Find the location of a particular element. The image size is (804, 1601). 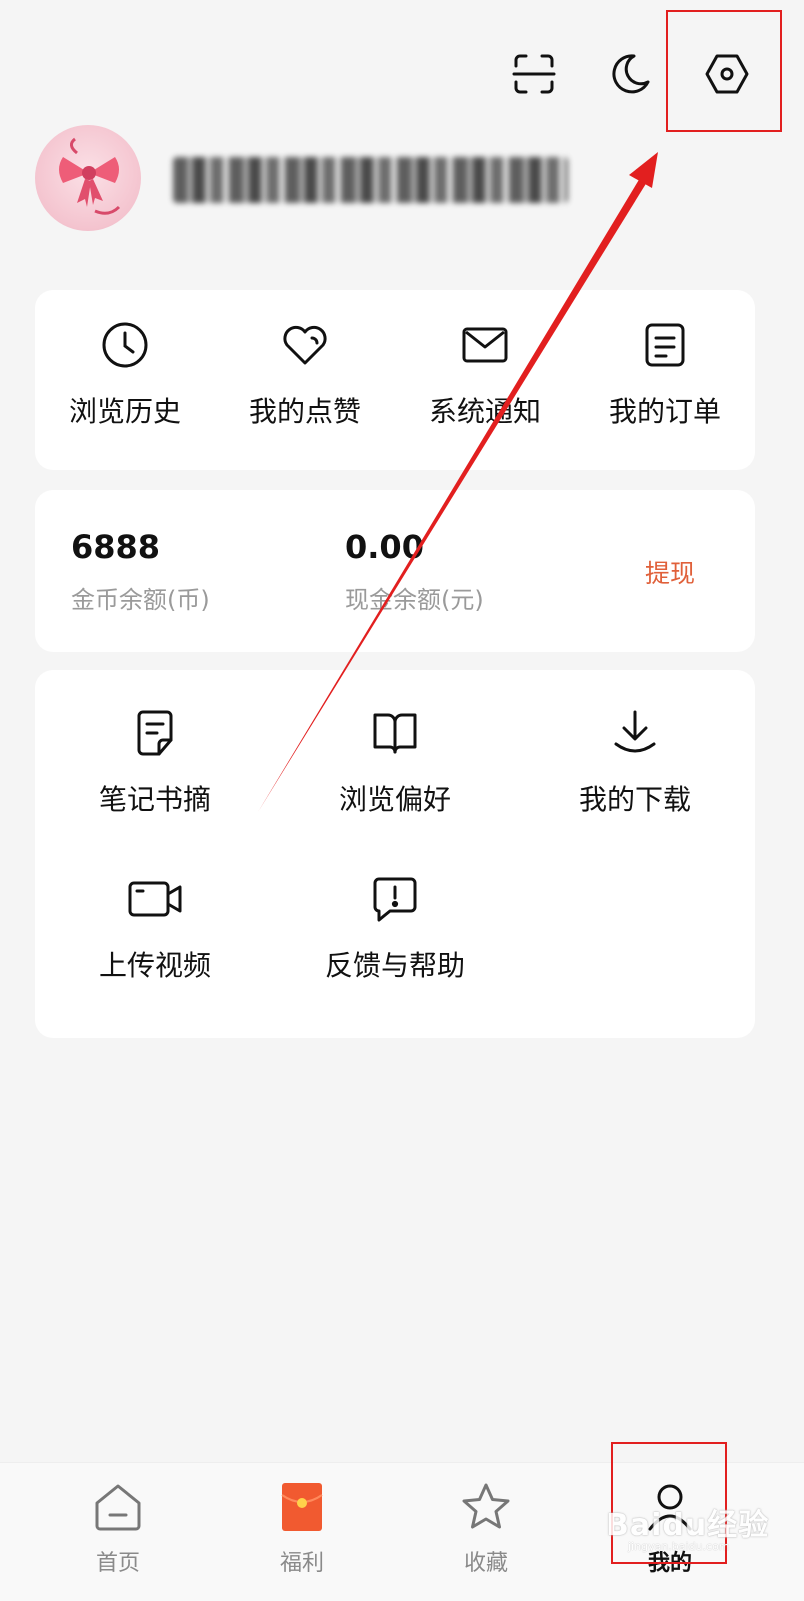

night-mode-button is located at coordinates (630, 74).